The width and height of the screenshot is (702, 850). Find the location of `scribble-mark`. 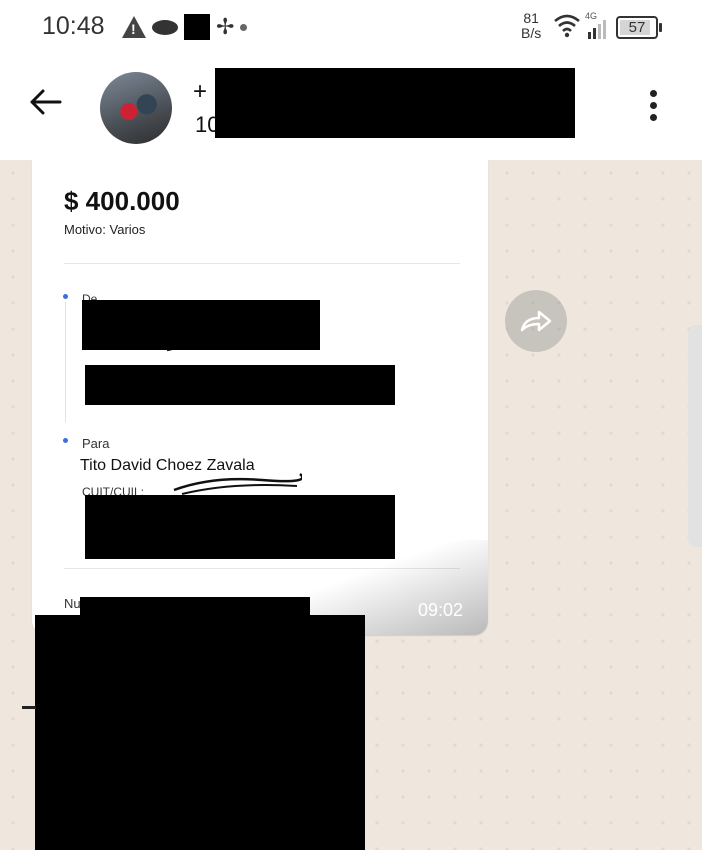

scribble-mark is located at coordinates (237, 484).